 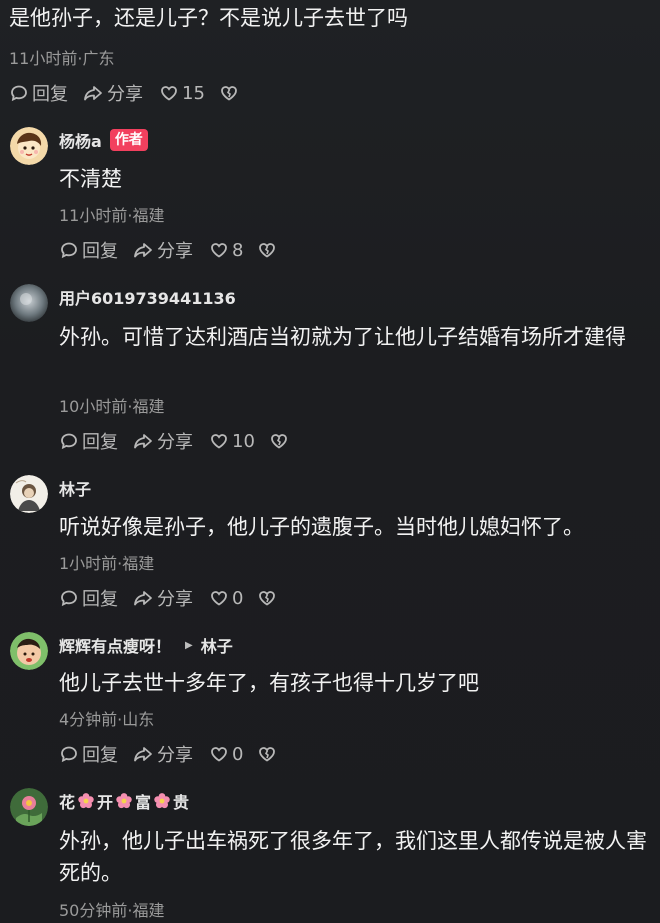 I want to click on comment-actions: 回复 分享 8, so click(x=168, y=250).